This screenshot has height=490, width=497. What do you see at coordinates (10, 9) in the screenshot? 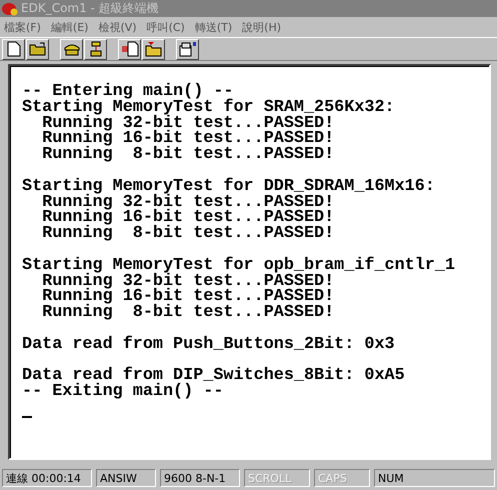
I see `app-icon` at bounding box center [10, 9].